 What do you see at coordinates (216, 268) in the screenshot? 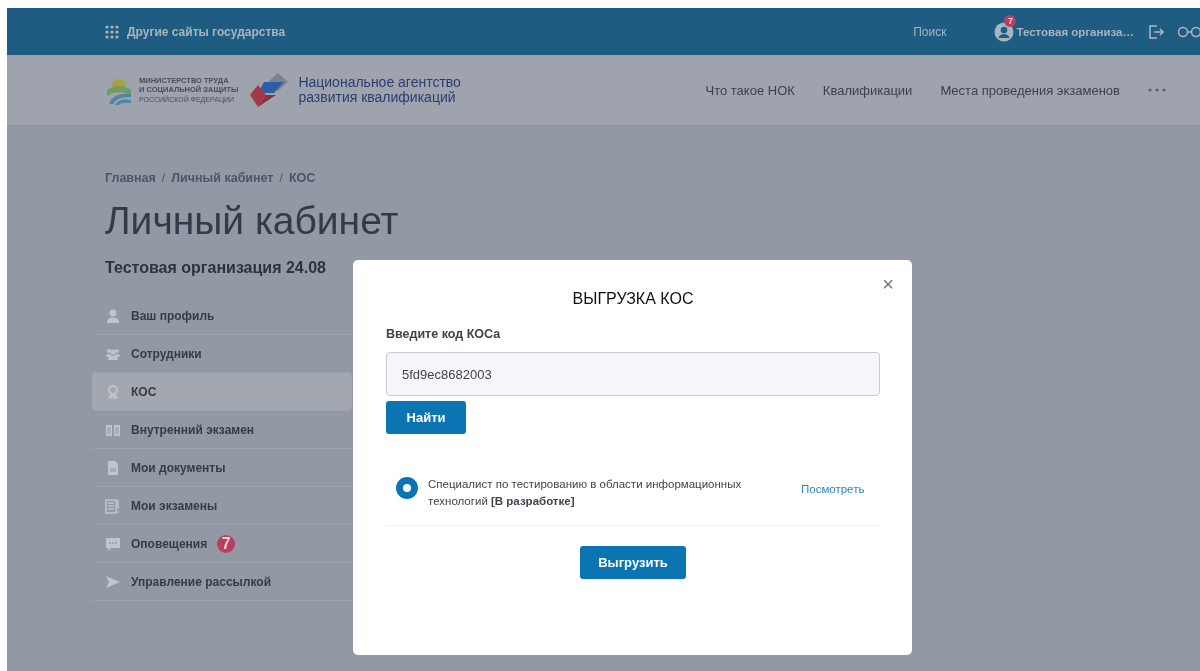
I see `organization-name: Тестовая организация 24.08` at bounding box center [216, 268].